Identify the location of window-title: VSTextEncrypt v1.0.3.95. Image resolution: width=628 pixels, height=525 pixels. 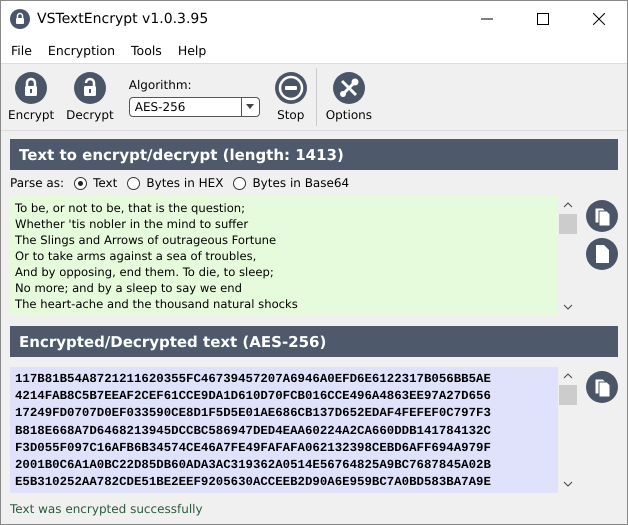
(122, 19).